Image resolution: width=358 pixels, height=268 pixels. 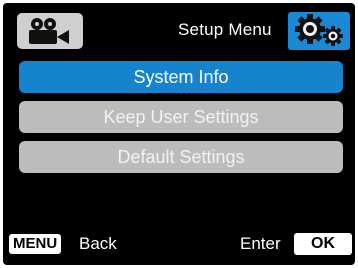 What do you see at coordinates (181, 157) in the screenshot?
I see `menu-item-default-settings: Default Settings` at bounding box center [181, 157].